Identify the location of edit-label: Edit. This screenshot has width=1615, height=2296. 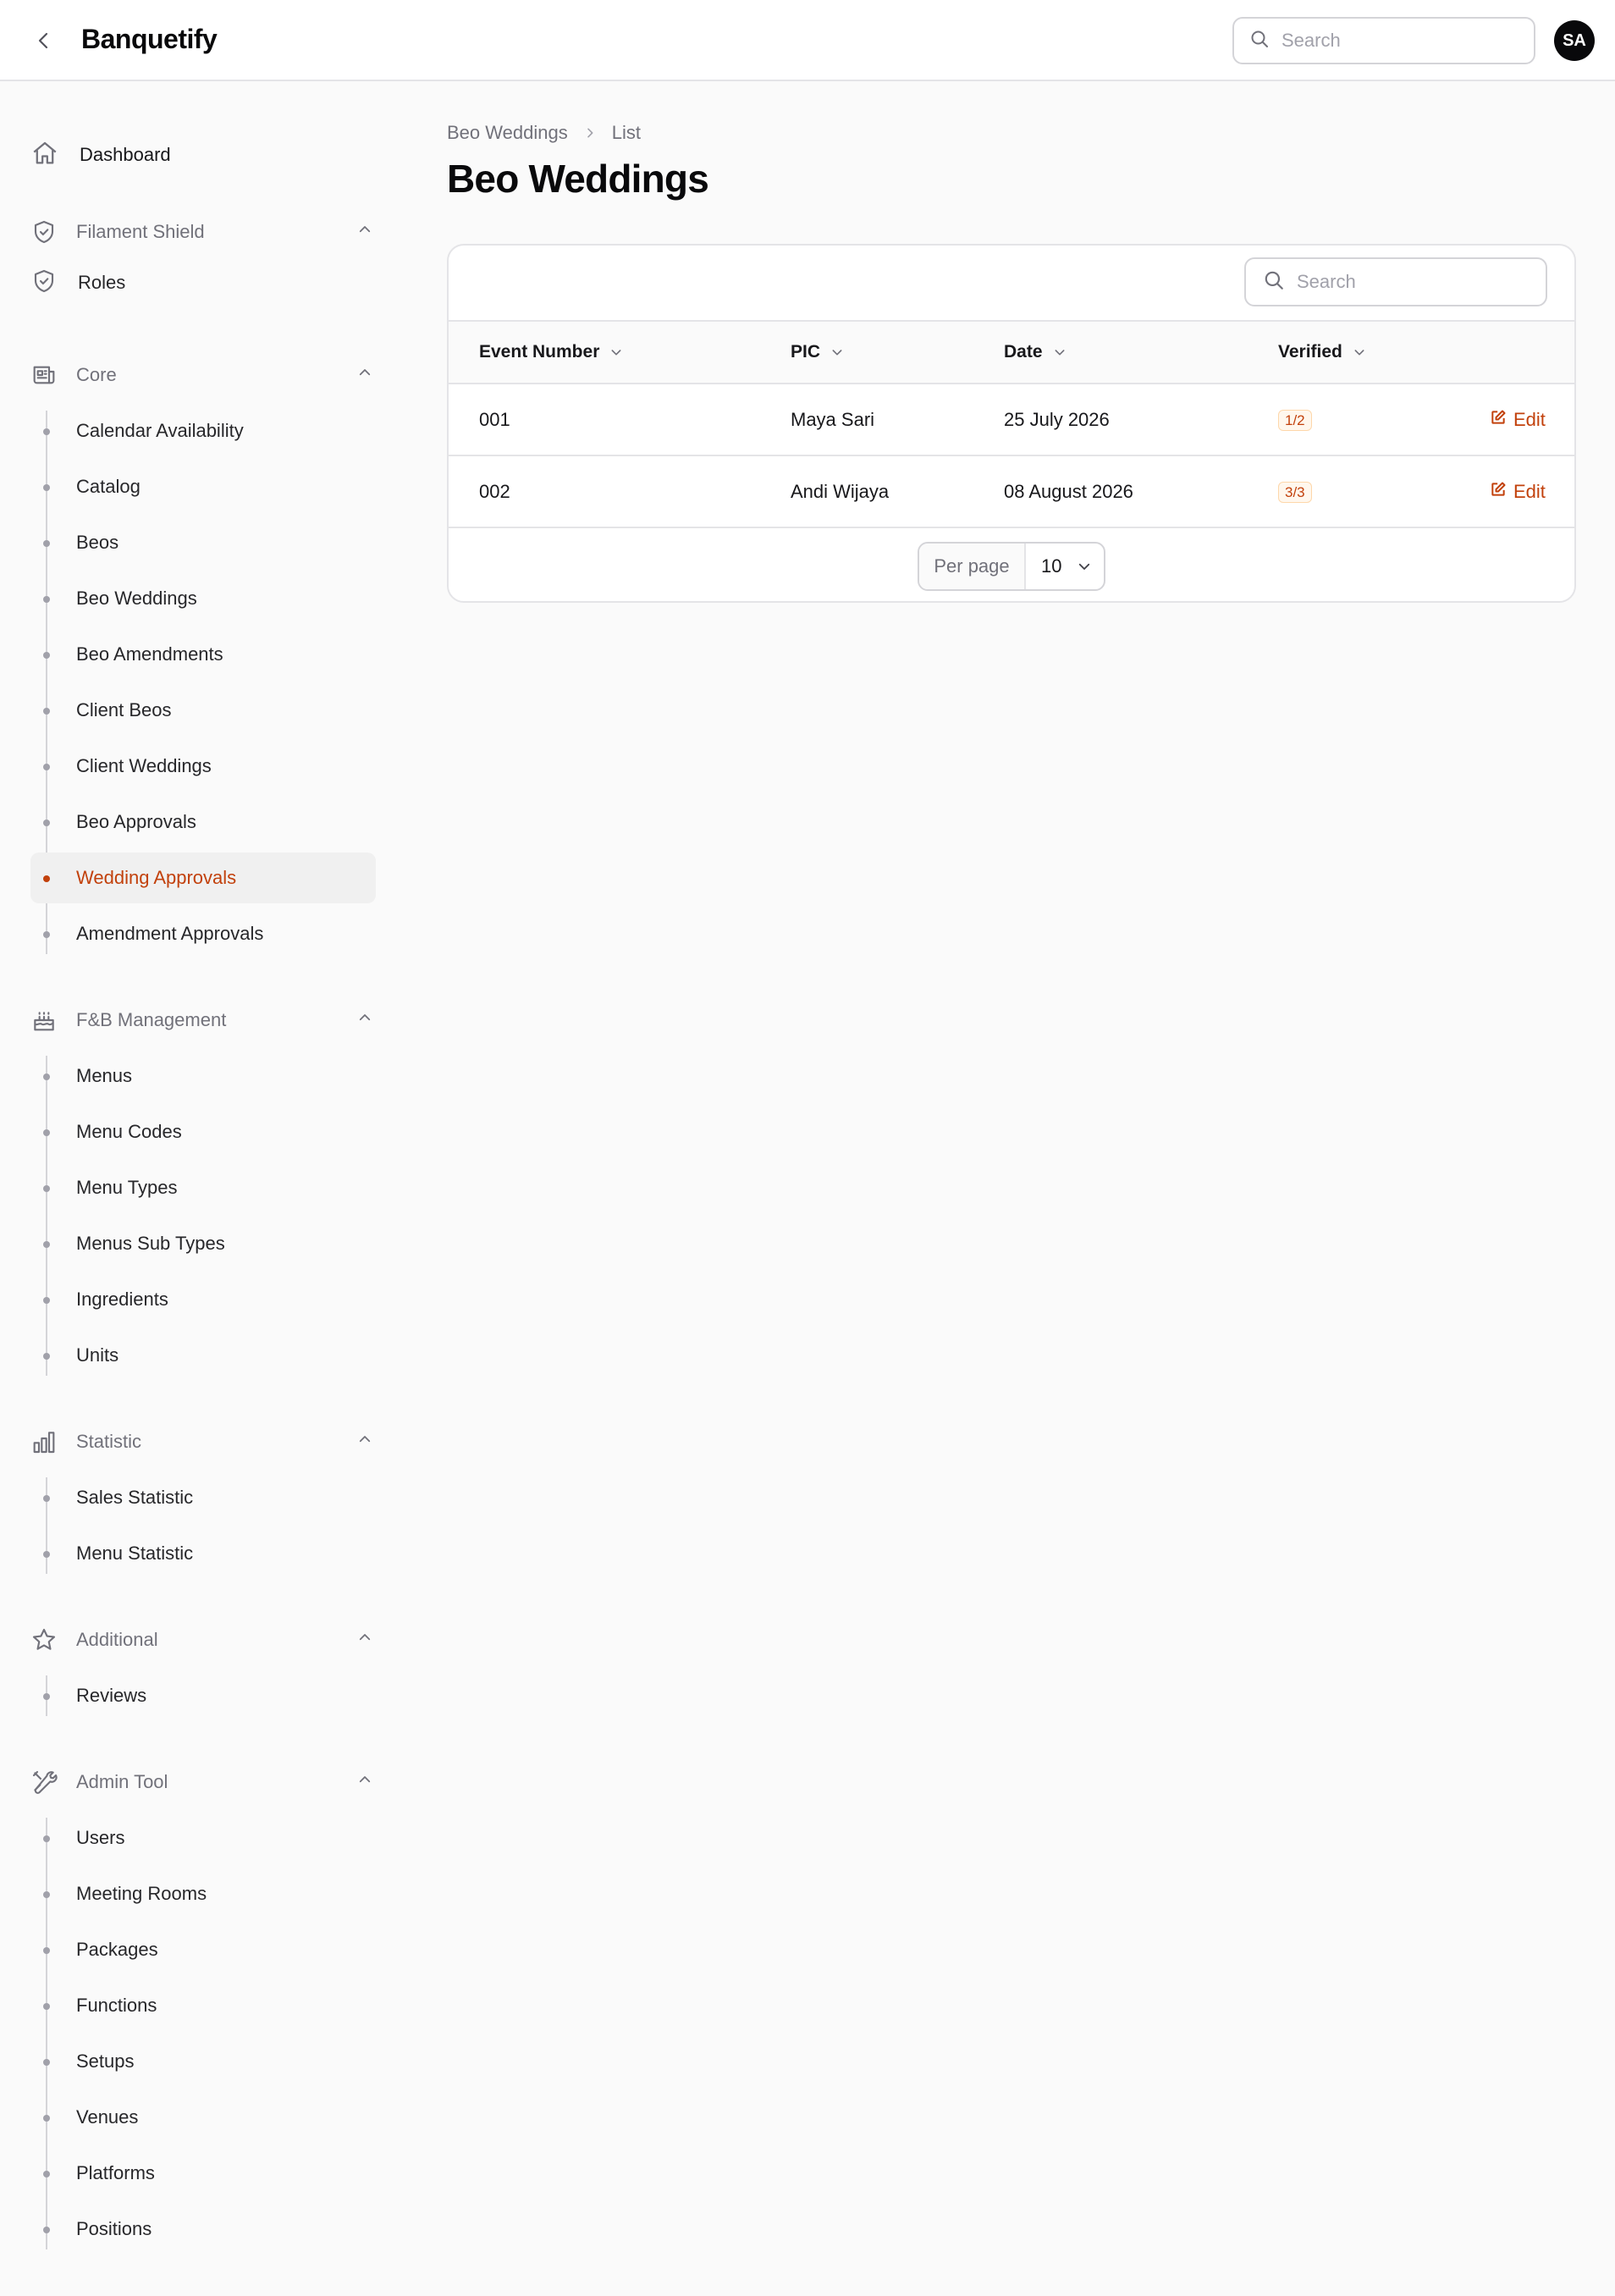
(1529, 419).